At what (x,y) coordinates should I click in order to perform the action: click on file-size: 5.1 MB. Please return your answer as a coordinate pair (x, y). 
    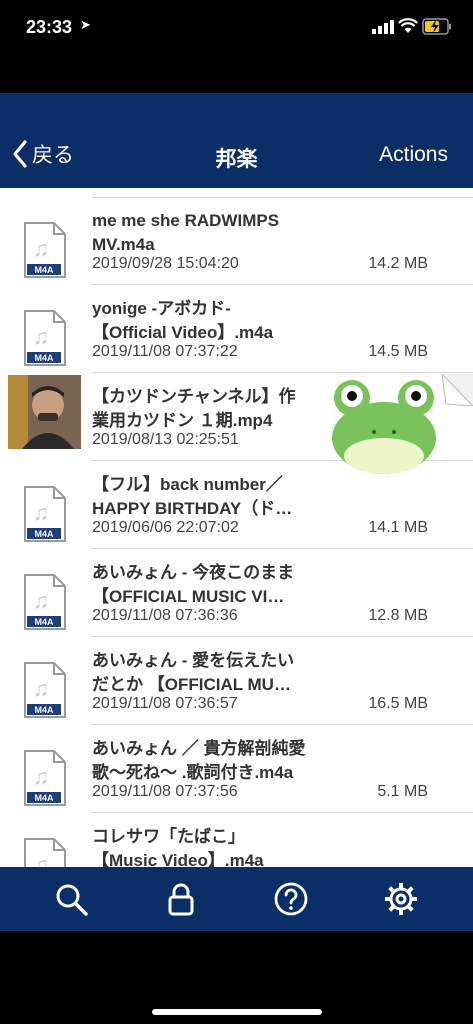
    Looking at the image, I should click on (402, 791).